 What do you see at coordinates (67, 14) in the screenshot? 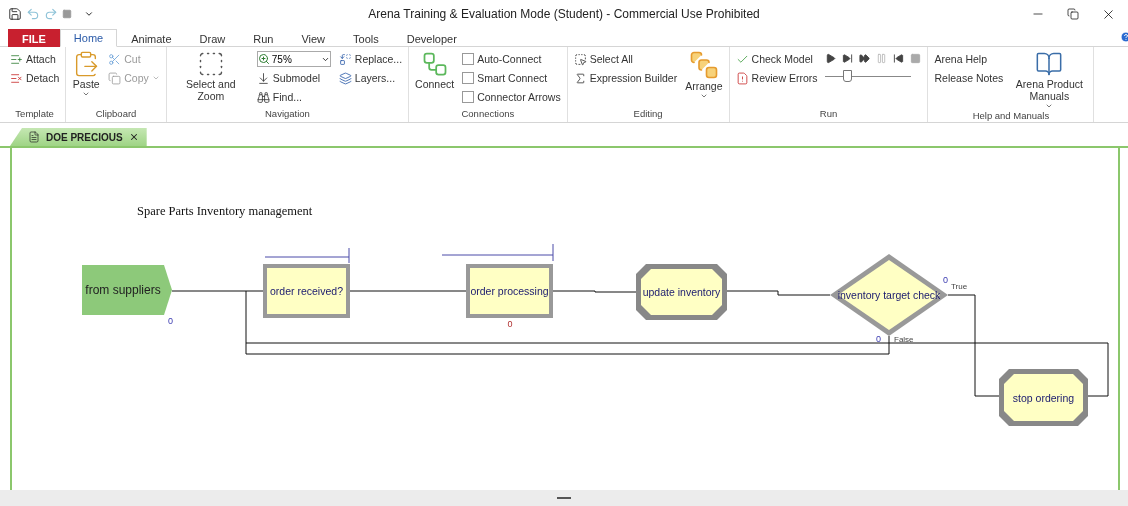
I see `stop-icon` at bounding box center [67, 14].